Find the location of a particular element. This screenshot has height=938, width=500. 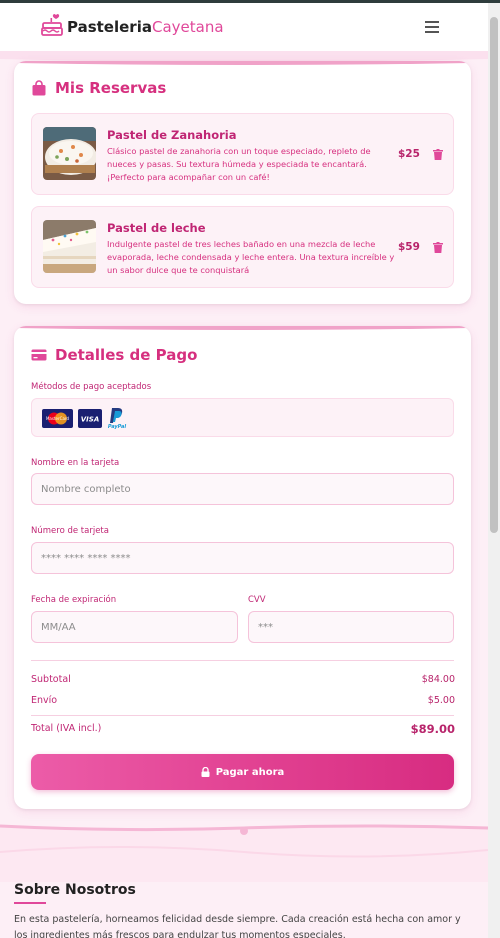

mastercard-icon: MasterCard is located at coordinates (57, 418).